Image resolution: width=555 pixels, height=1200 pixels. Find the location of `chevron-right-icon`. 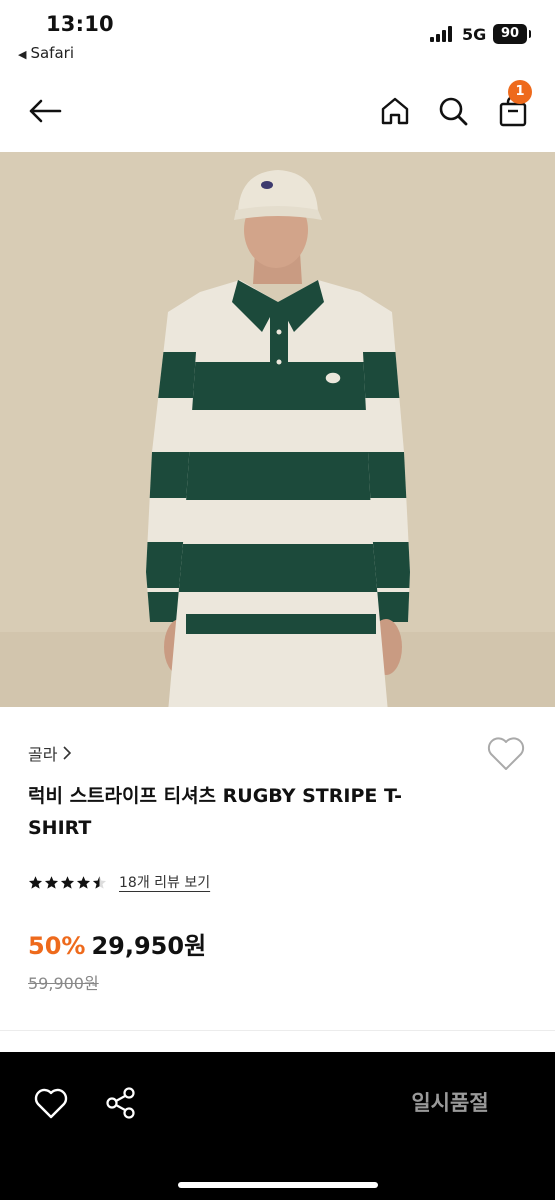

chevron-right-icon is located at coordinates (67, 753).